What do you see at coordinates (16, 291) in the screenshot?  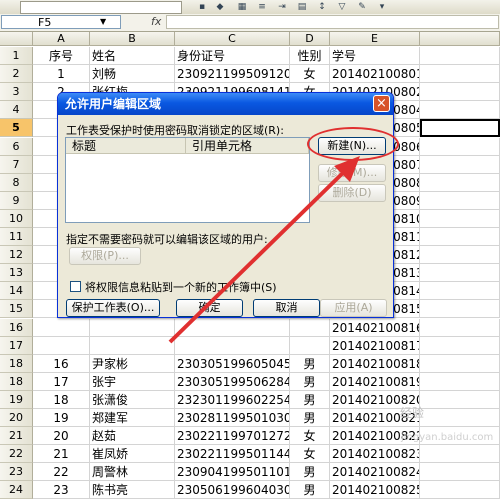 I see `row-header: 14` at bounding box center [16, 291].